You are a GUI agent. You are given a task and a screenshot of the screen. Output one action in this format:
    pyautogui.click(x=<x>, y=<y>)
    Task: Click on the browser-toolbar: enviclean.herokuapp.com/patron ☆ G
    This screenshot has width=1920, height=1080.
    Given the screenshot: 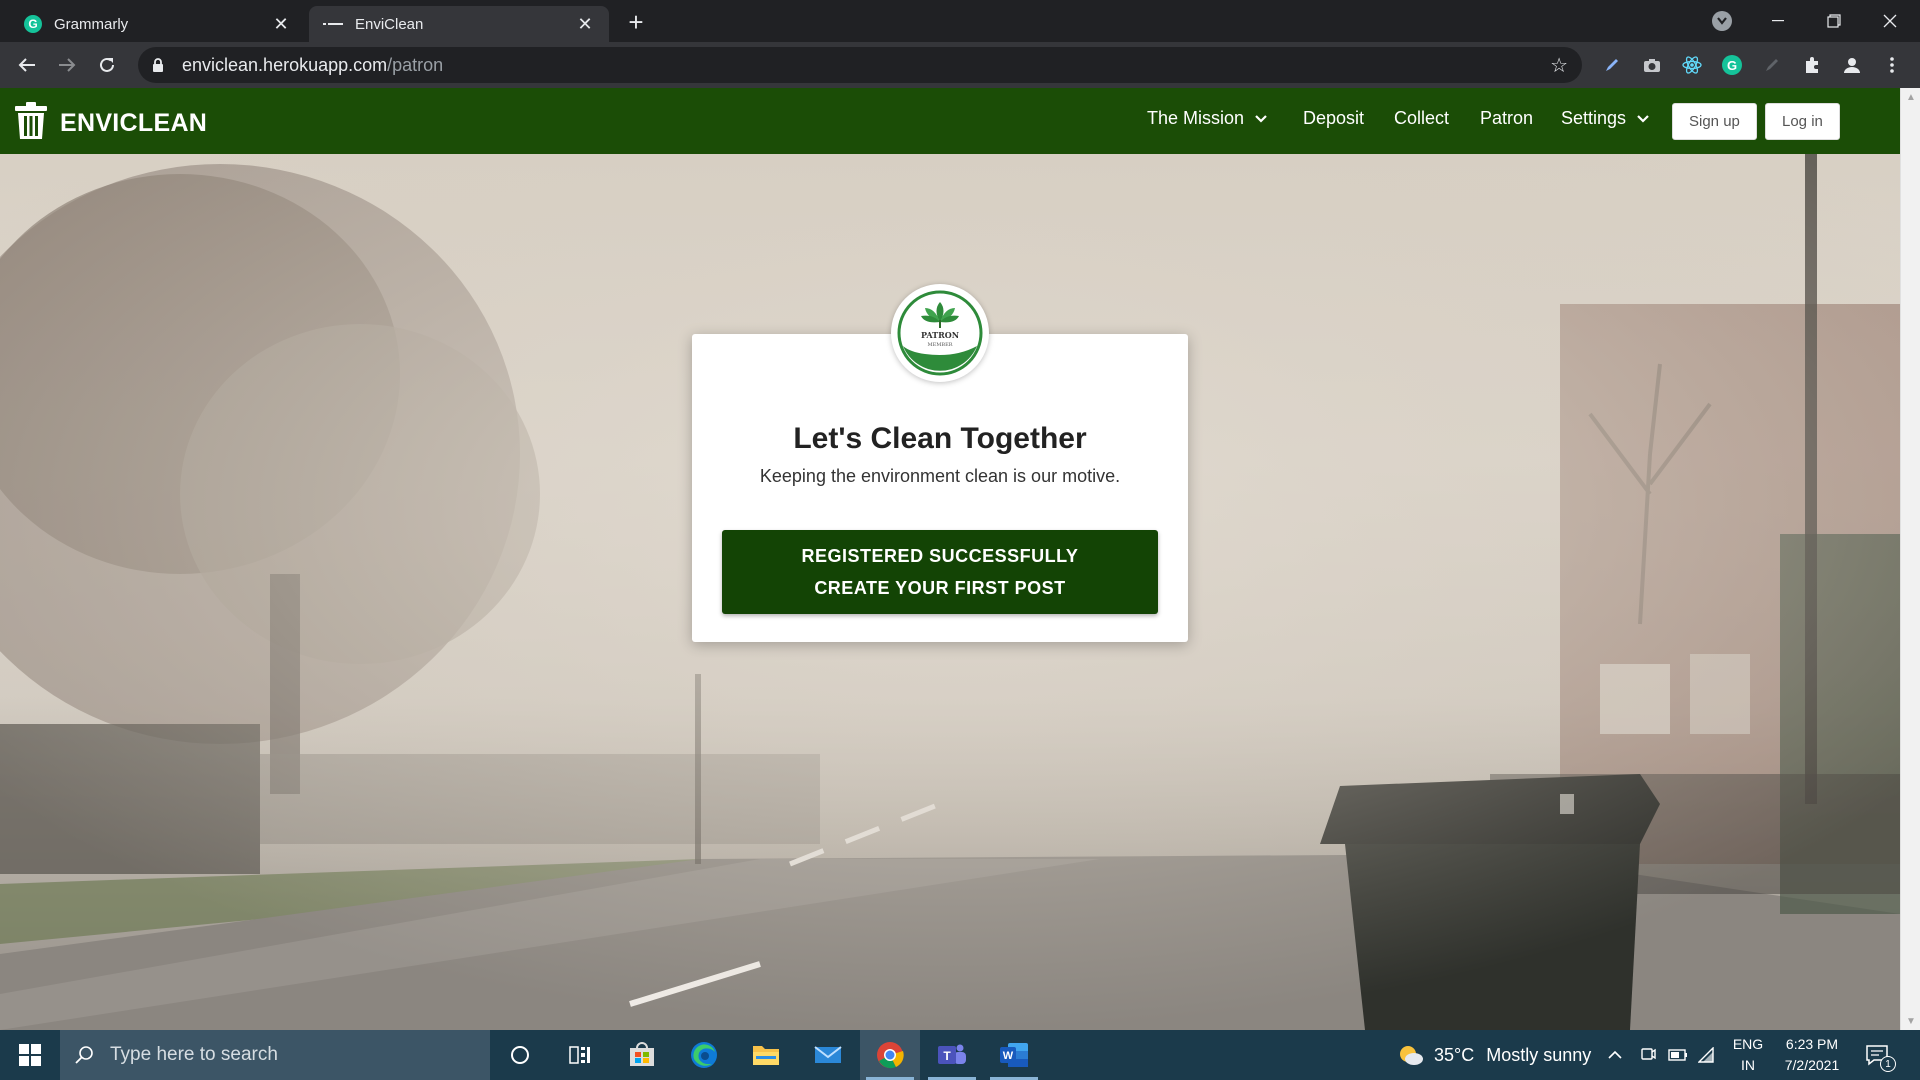 What is the action you would take?
    pyautogui.click(x=960, y=65)
    